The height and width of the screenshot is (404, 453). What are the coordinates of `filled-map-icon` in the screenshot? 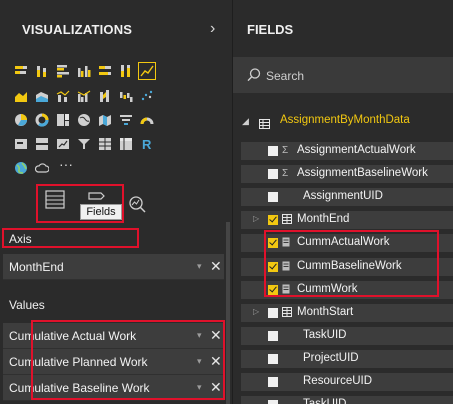 It's located at (105, 120).